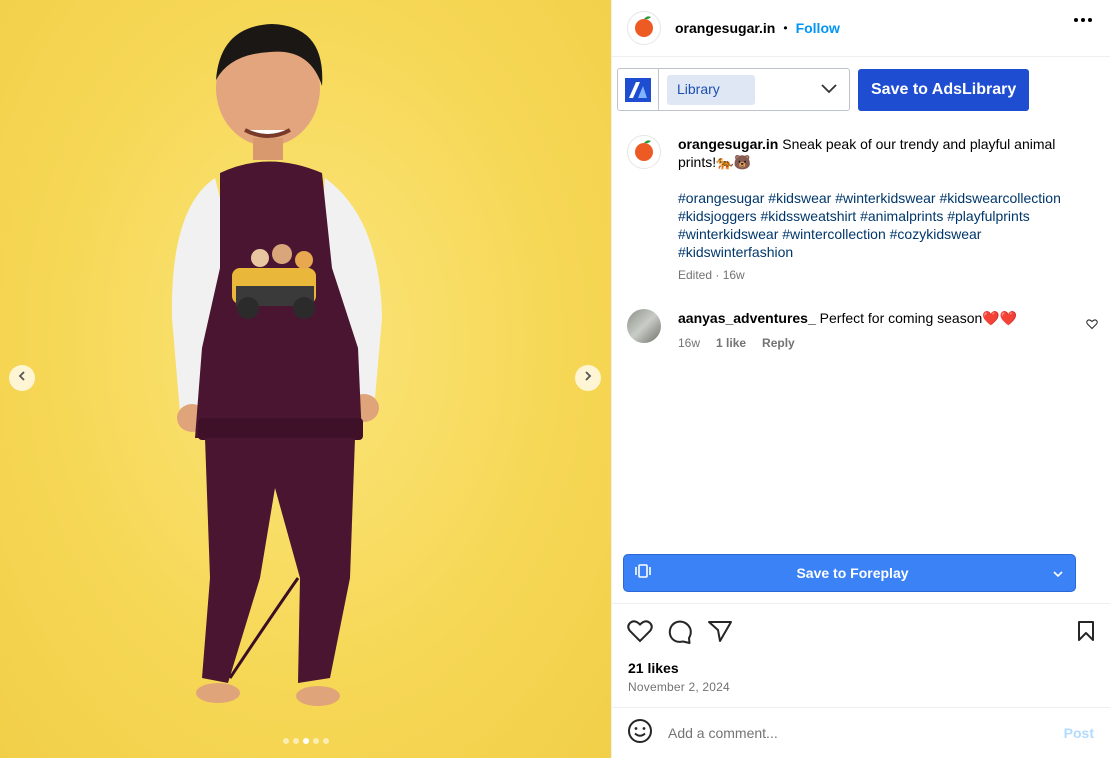 The height and width of the screenshot is (758, 1110). Describe the element at coordinates (944, 89) in the screenshot. I see `save-to-adslibrary-button: Save to AdsLibrary` at that location.